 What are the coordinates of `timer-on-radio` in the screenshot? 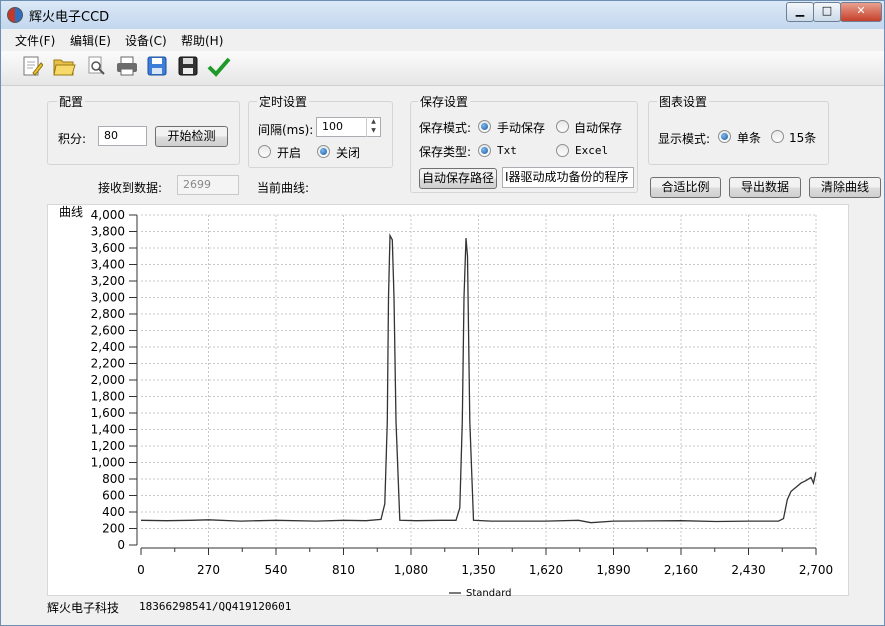 It's located at (264, 151).